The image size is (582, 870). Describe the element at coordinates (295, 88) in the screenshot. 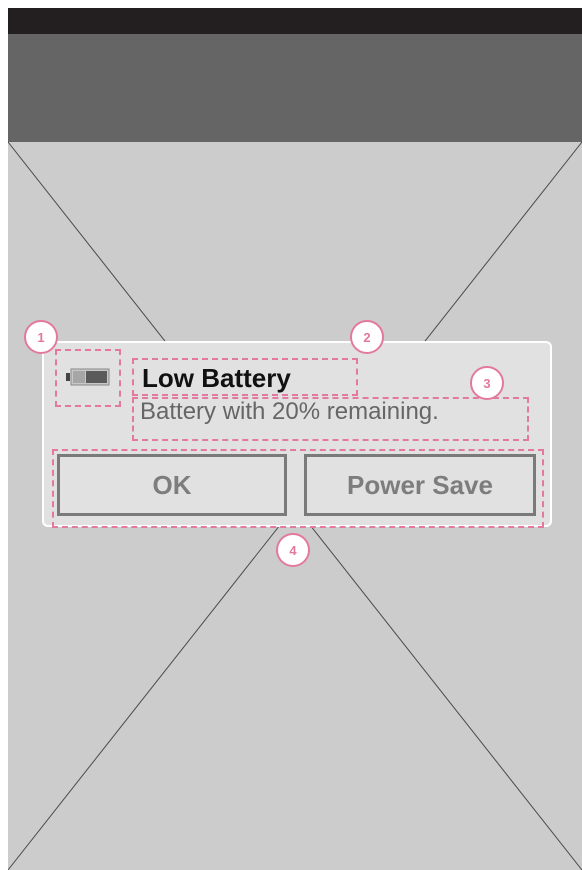

I see `action-bar` at that location.